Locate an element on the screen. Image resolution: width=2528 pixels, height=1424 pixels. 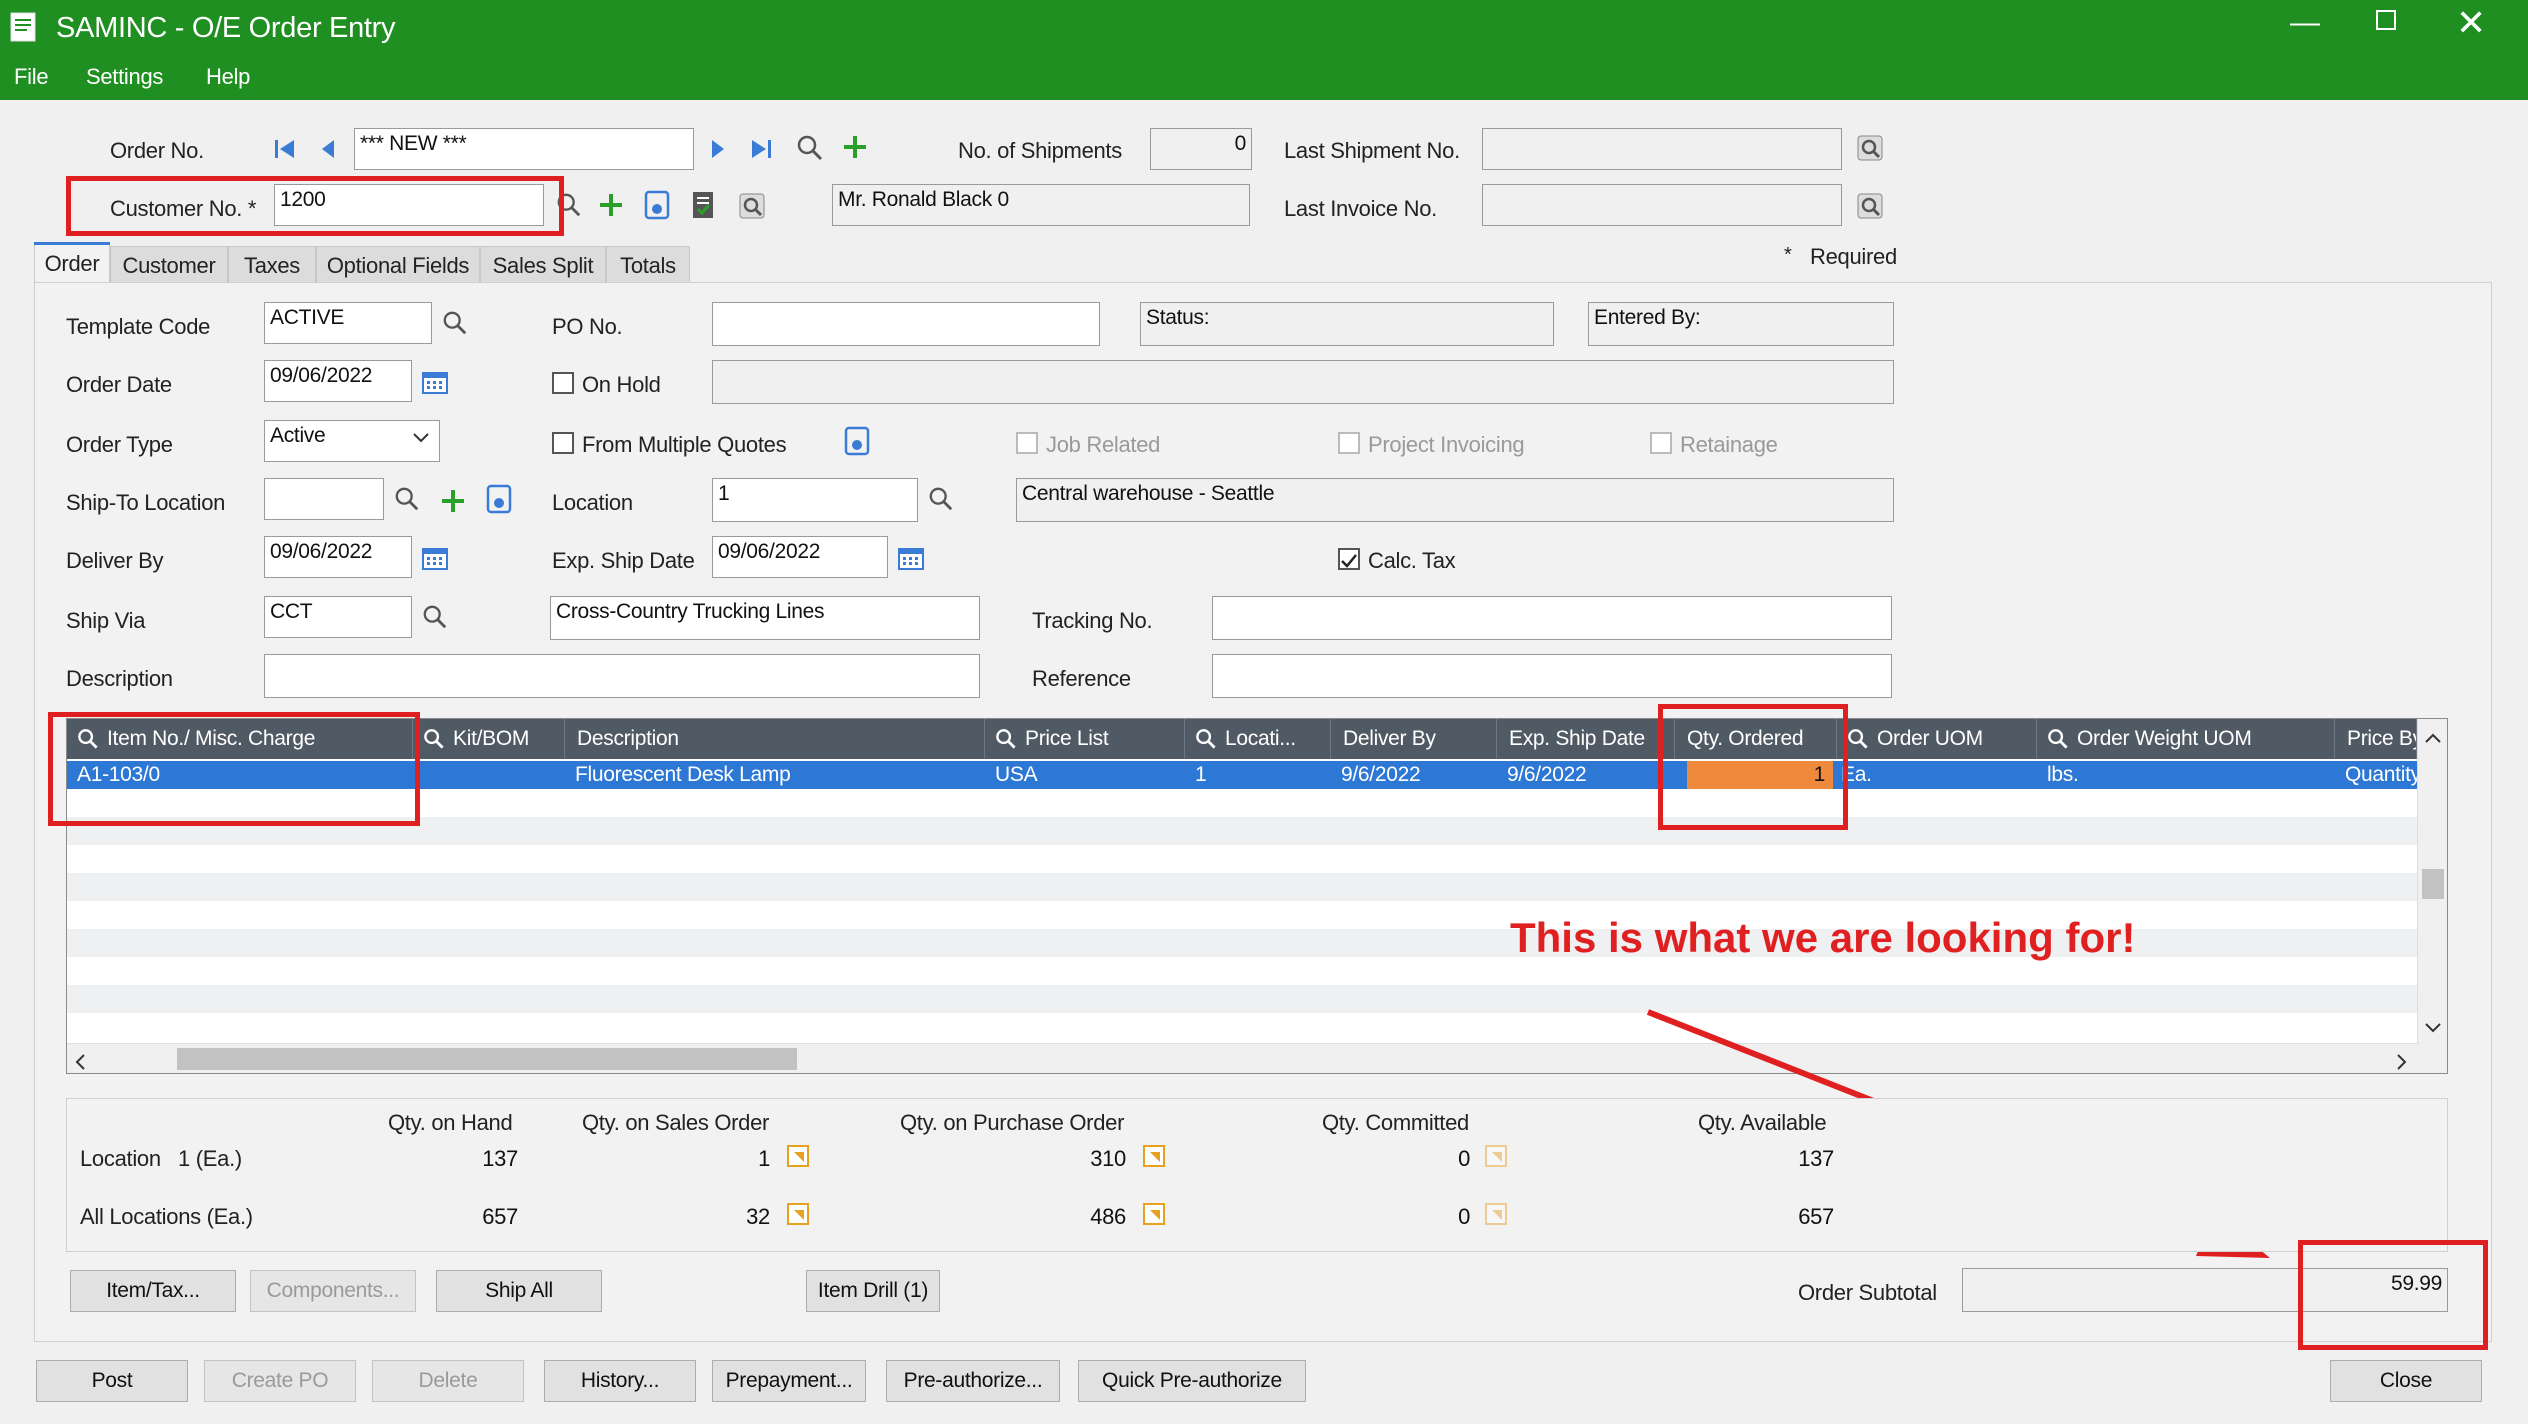
template-code-label: Template Code is located at coordinates (138, 326).